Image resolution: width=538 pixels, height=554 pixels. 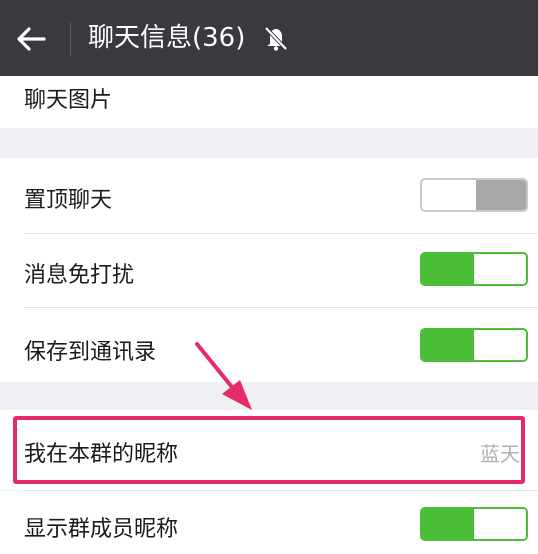 What do you see at coordinates (269, 196) in the screenshot?
I see `pin-chat-row: 置顶聊天` at bounding box center [269, 196].